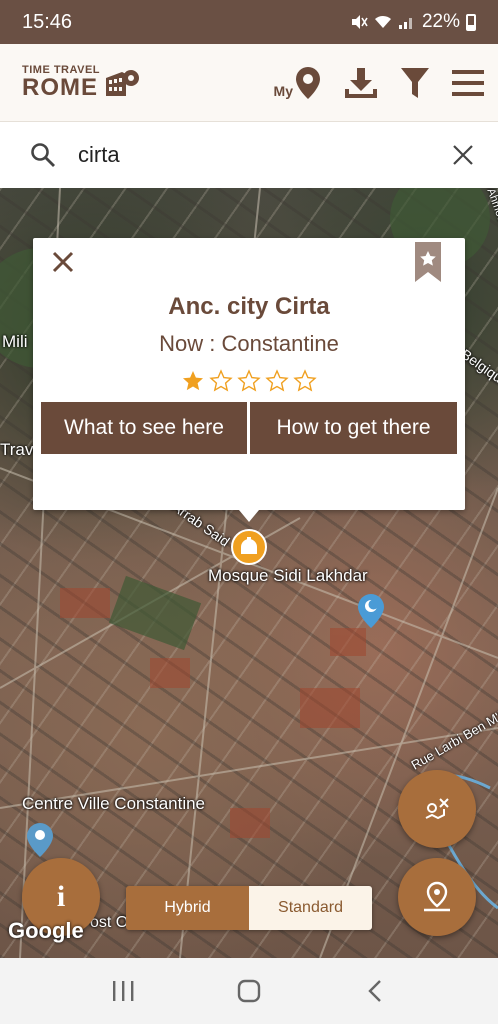  Describe the element at coordinates (60, 87) in the screenshot. I see `logo-bottom-text: ROME` at that location.